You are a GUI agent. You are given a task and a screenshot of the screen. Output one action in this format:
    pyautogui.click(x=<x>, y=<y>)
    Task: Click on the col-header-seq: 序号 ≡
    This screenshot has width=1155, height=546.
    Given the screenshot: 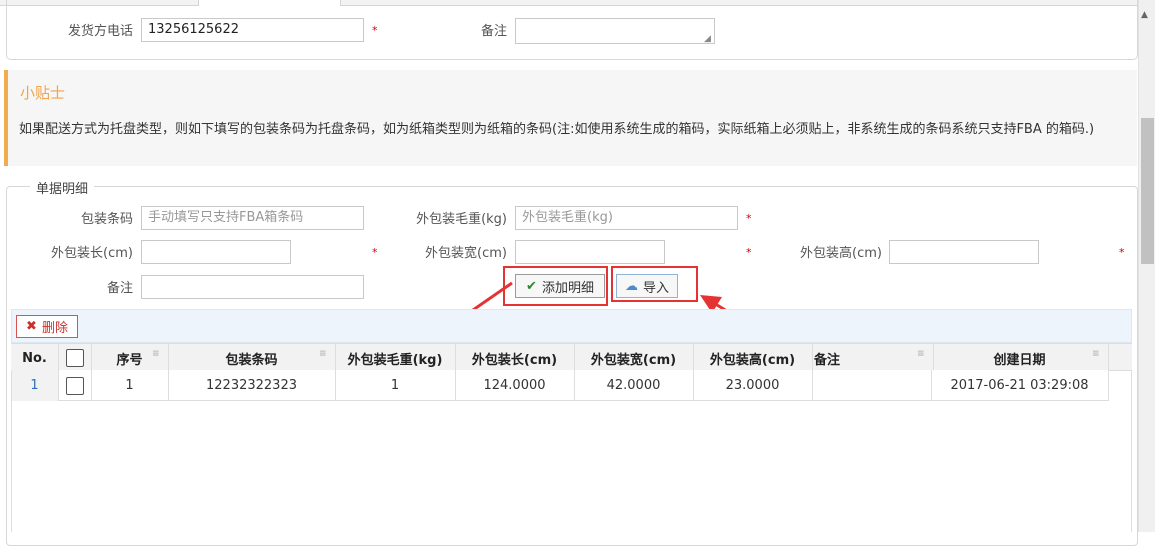 What is the action you would take?
    pyautogui.click(x=130, y=358)
    